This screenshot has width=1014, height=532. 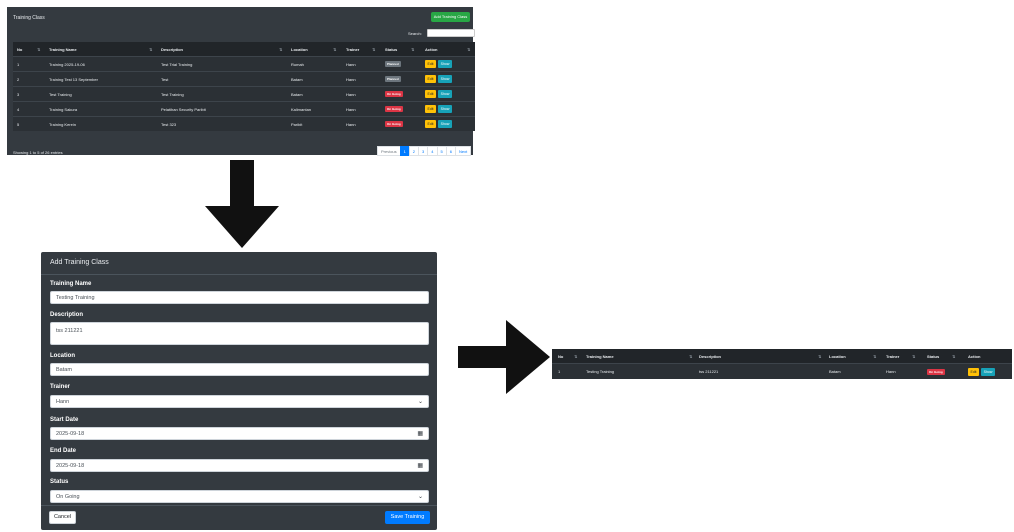 I want to click on status-label: Status, so click(x=59, y=482).